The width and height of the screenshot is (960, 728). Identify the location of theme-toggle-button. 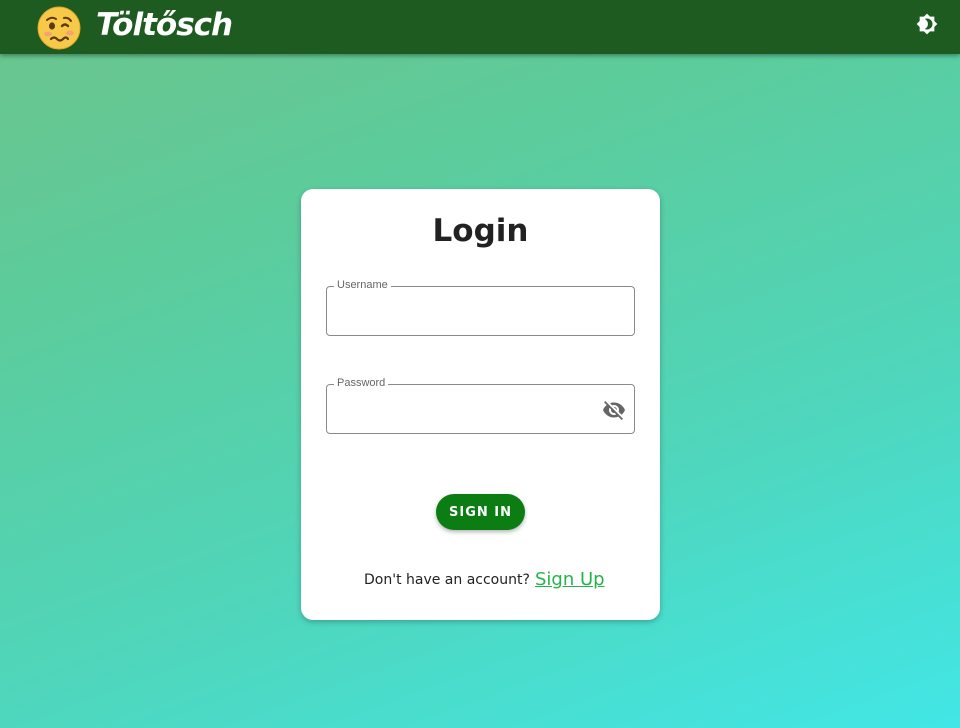
(927, 26).